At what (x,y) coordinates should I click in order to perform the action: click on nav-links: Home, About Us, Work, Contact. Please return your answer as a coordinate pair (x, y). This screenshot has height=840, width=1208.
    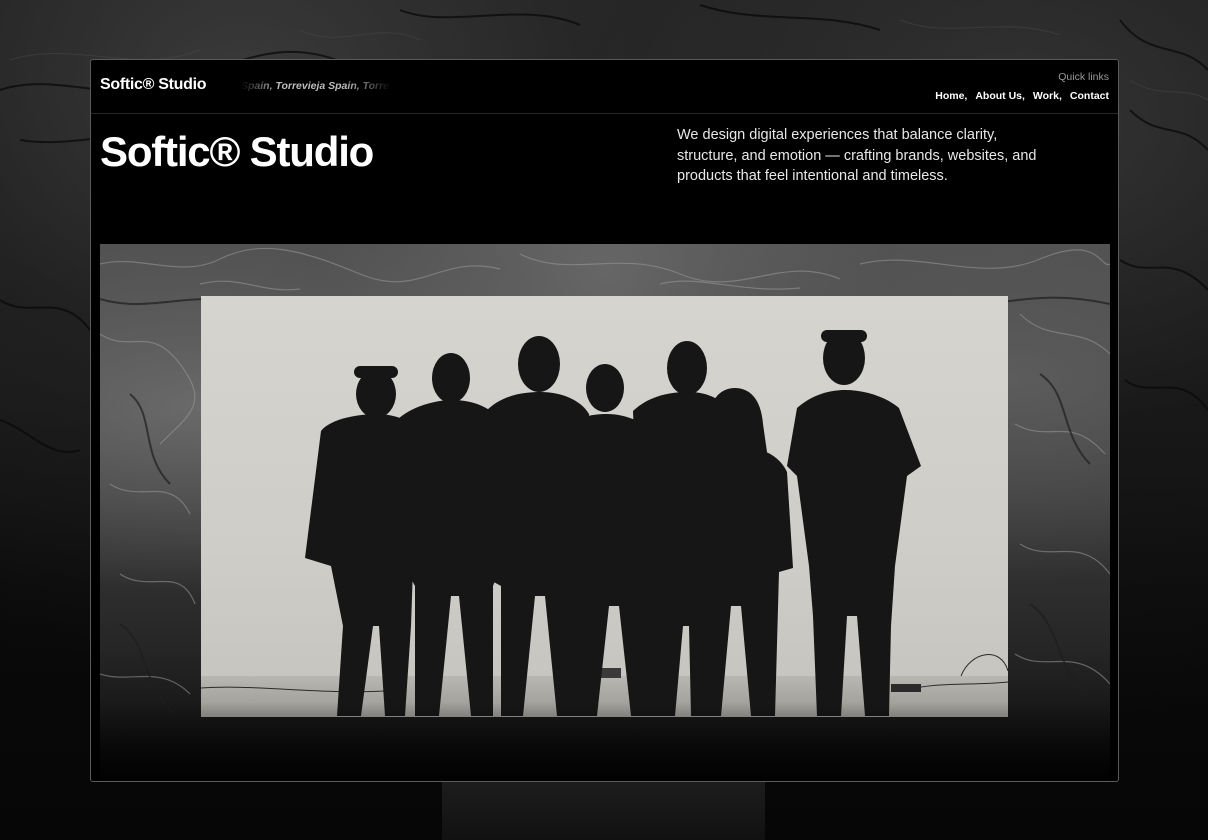
    Looking at the image, I should click on (1022, 96).